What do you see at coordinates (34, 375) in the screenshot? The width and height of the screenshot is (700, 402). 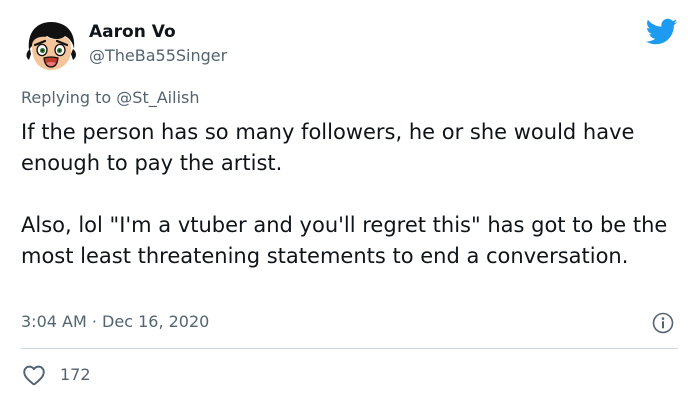 I see `heart-icon` at bounding box center [34, 375].